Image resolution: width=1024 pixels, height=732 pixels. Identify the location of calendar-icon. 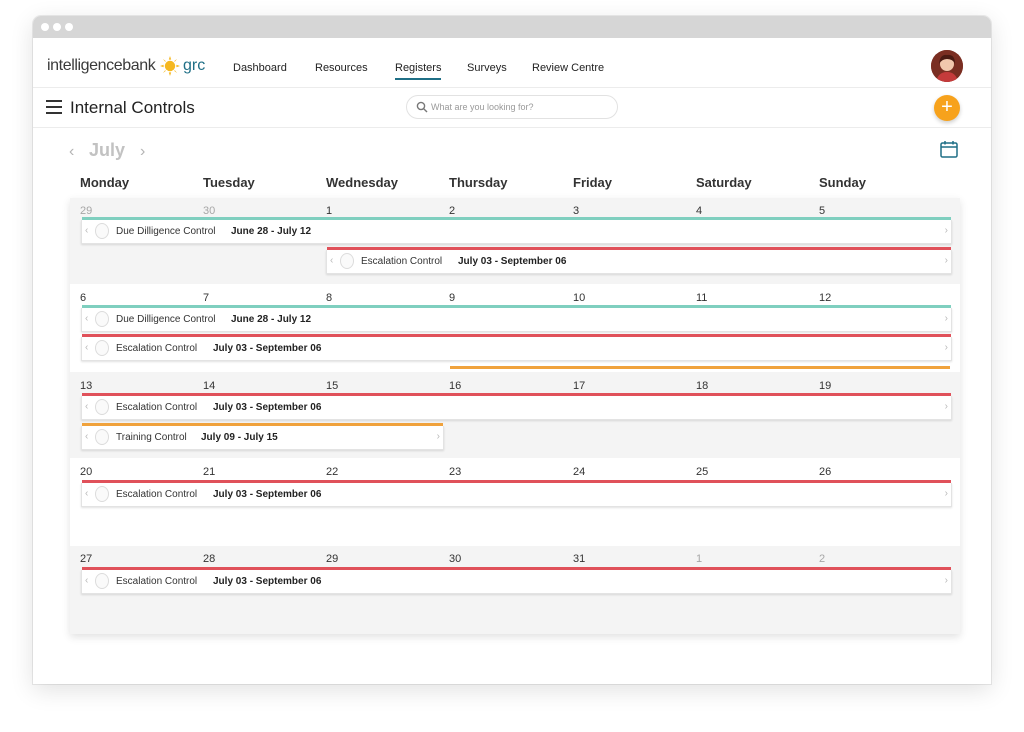
(949, 149).